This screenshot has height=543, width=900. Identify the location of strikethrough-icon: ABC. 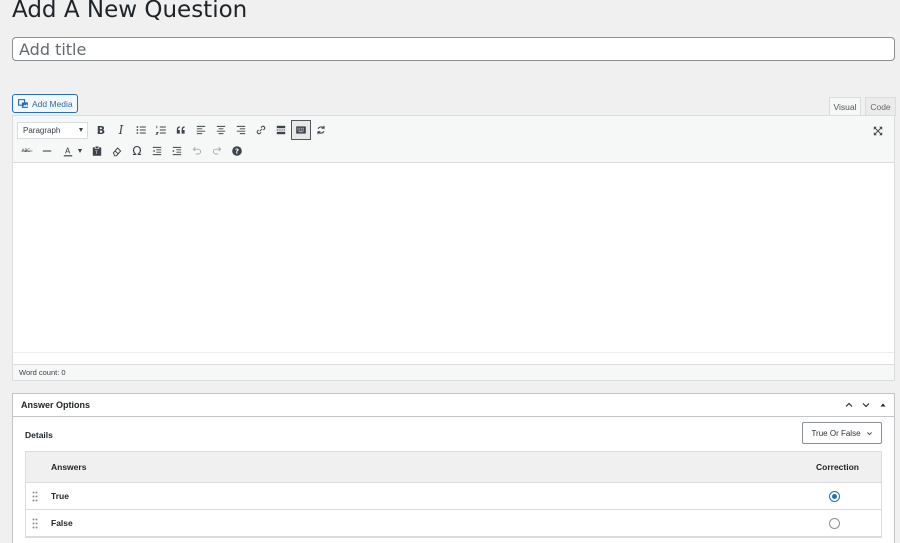
(27, 150).